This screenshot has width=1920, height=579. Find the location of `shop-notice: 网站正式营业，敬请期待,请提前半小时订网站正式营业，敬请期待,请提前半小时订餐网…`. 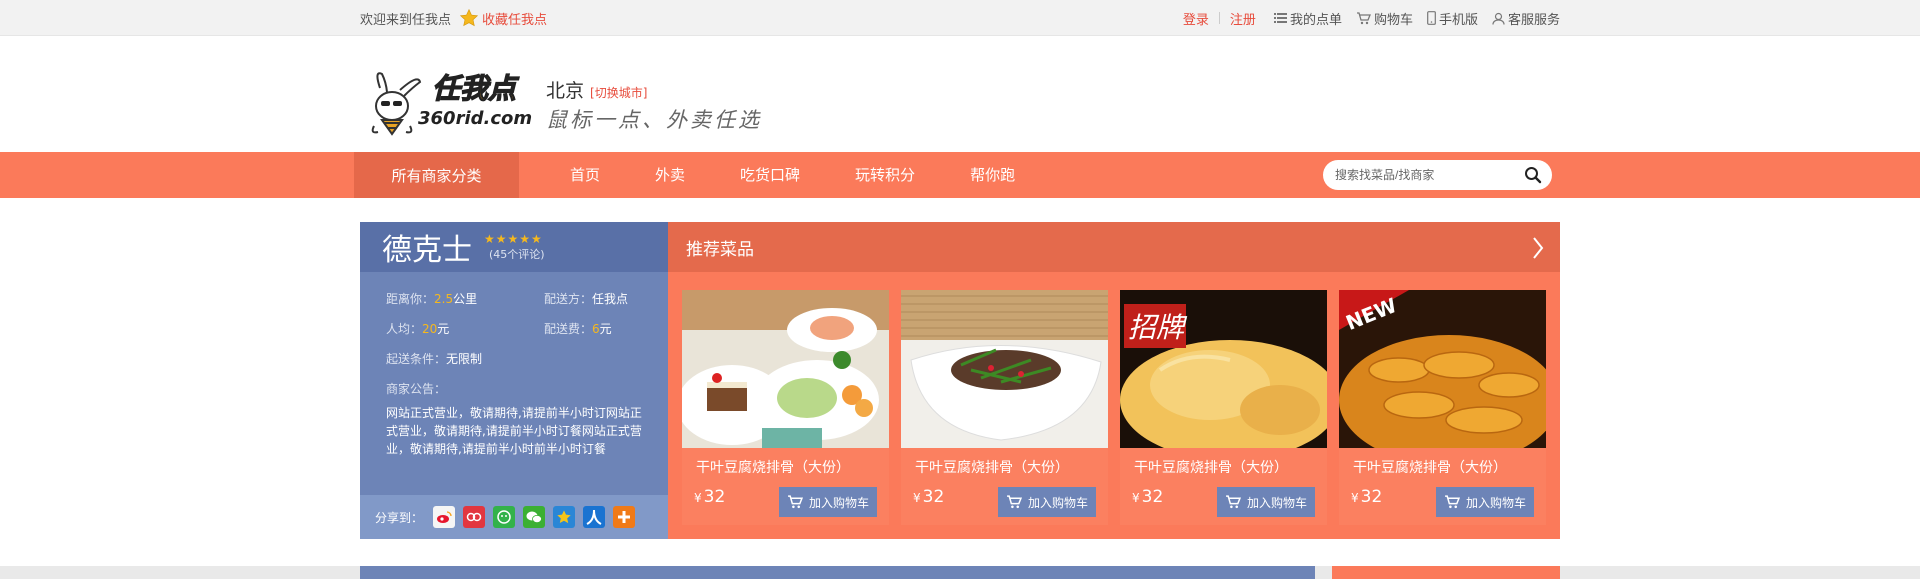

shop-notice: 网站正式营业，敬请期待,请提前半小时订网站正式营业，敬请期待,请提前半小时订餐网… is located at coordinates (514, 431).